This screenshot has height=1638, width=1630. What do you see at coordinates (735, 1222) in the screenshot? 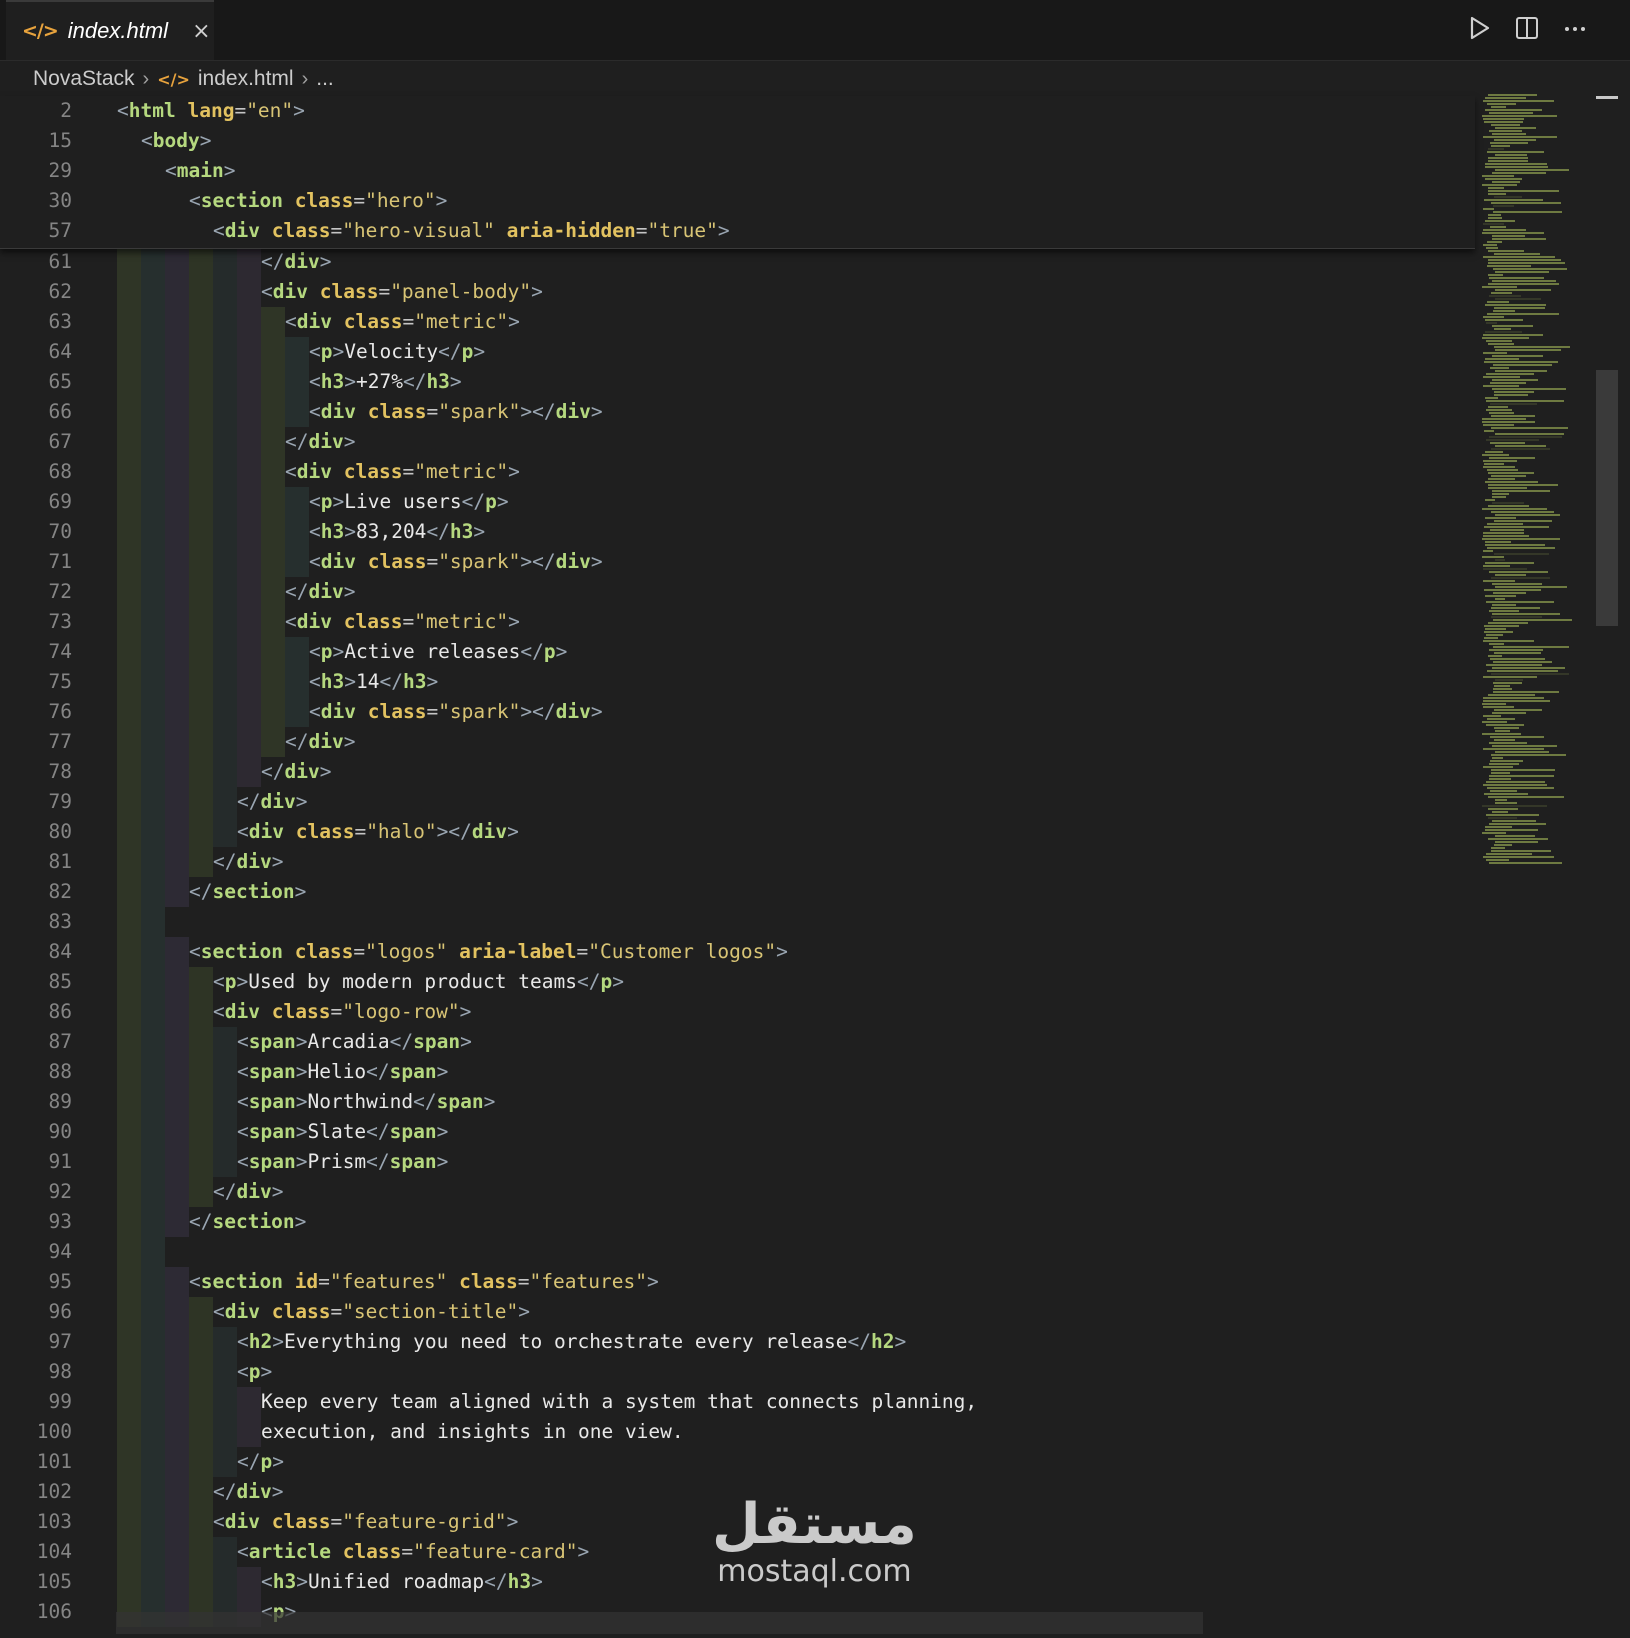
I see `code-line: 93 </section>` at bounding box center [735, 1222].